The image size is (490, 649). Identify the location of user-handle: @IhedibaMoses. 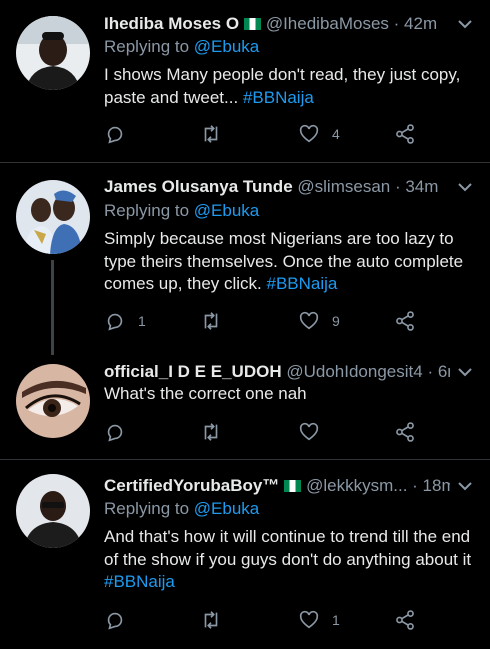
(327, 23).